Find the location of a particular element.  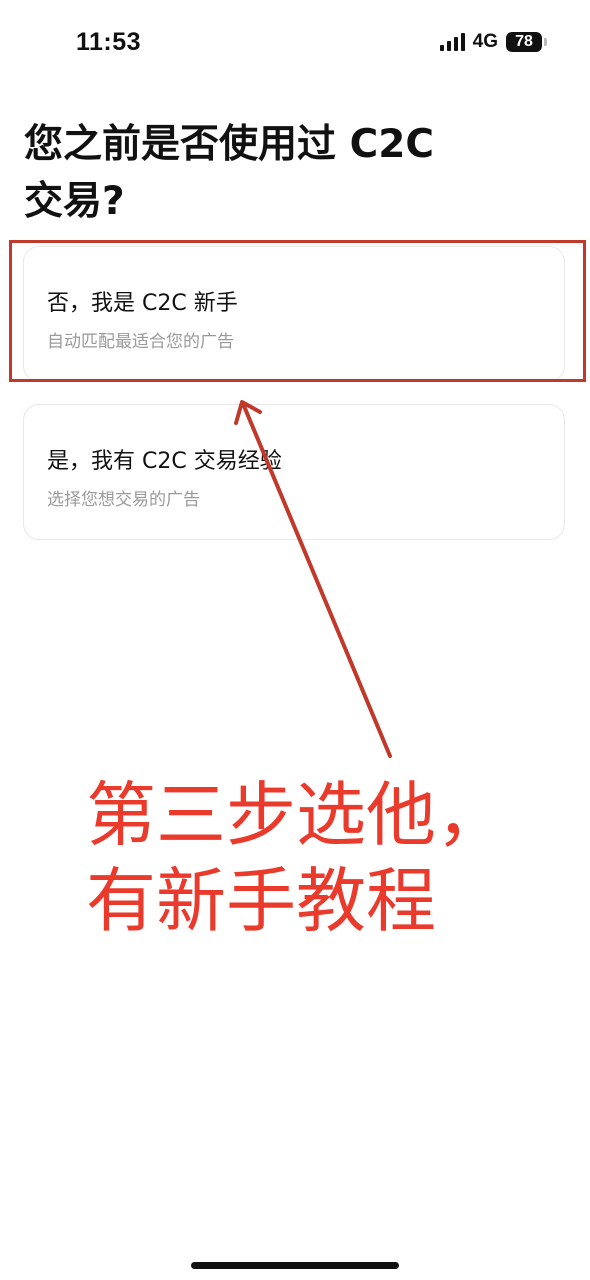

battery-icon: 78 is located at coordinates (526, 42).